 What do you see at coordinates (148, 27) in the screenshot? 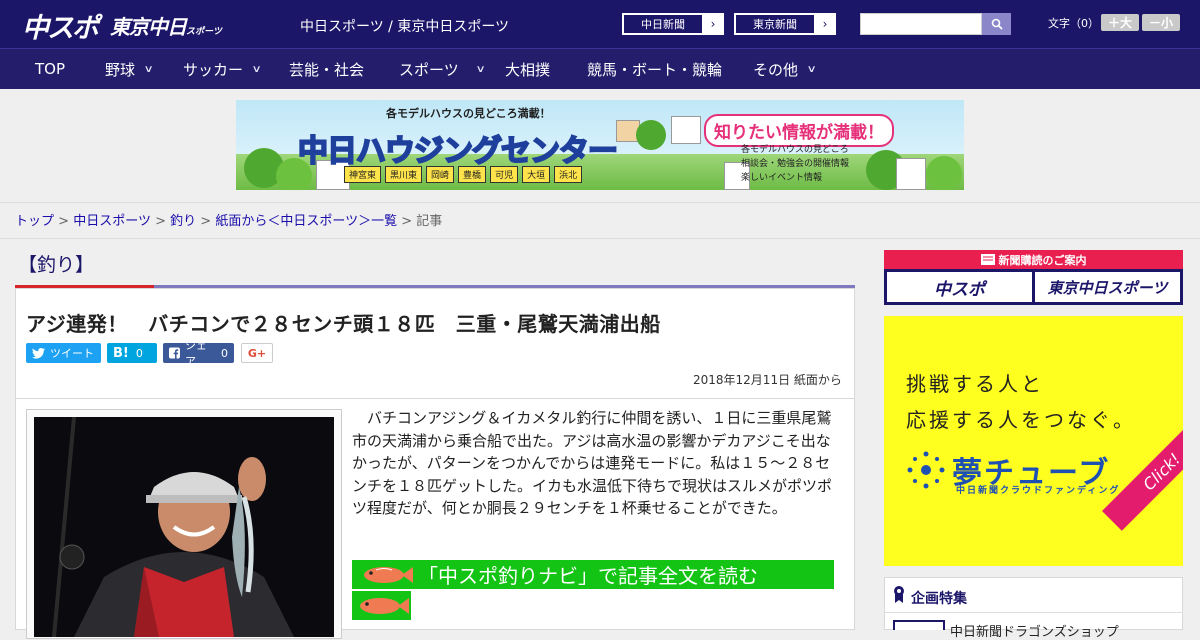
I see `tokyo-logo-text: 東京中日` at bounding box center [148, 27].